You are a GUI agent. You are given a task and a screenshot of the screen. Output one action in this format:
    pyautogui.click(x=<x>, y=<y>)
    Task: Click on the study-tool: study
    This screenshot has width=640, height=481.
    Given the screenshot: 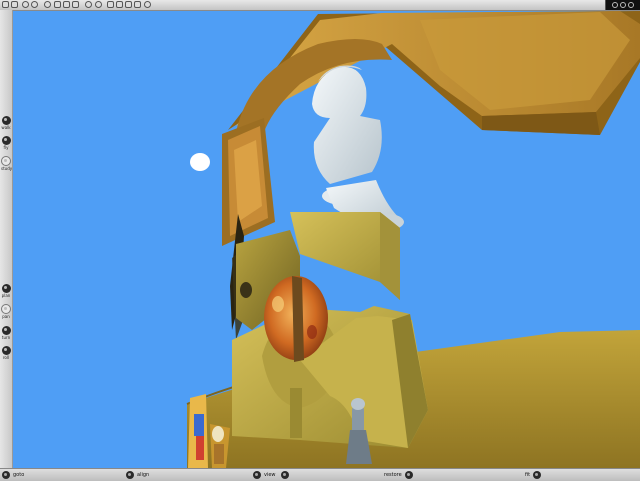 What is the action you would take?
    pyautogui.click(x=7, y=163)
    